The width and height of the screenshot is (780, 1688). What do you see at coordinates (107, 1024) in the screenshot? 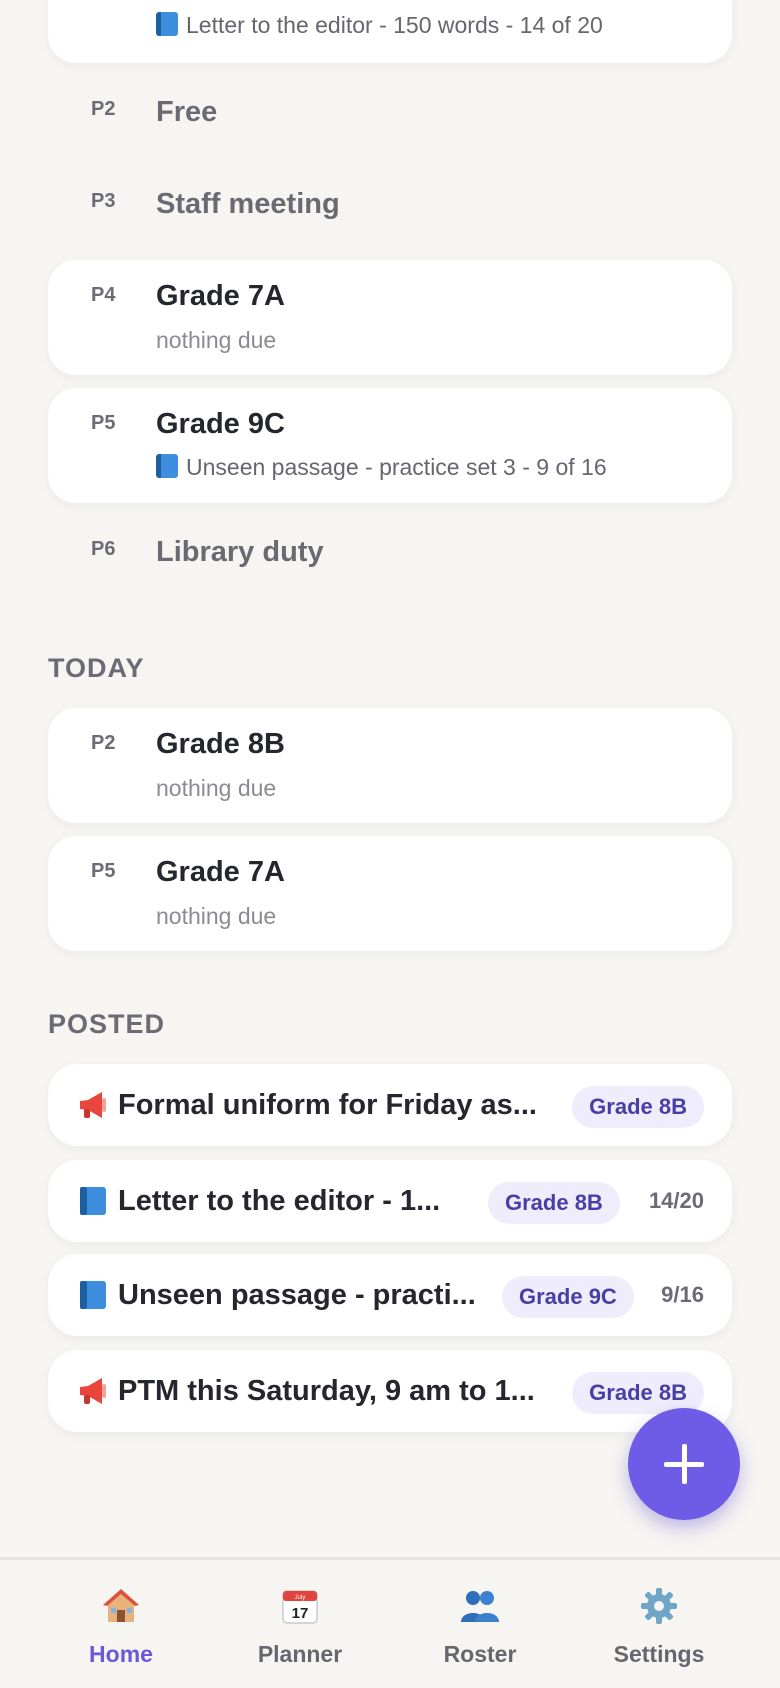
I see `section-heading-posted: POSTED` at bounding box center [107, 1024].